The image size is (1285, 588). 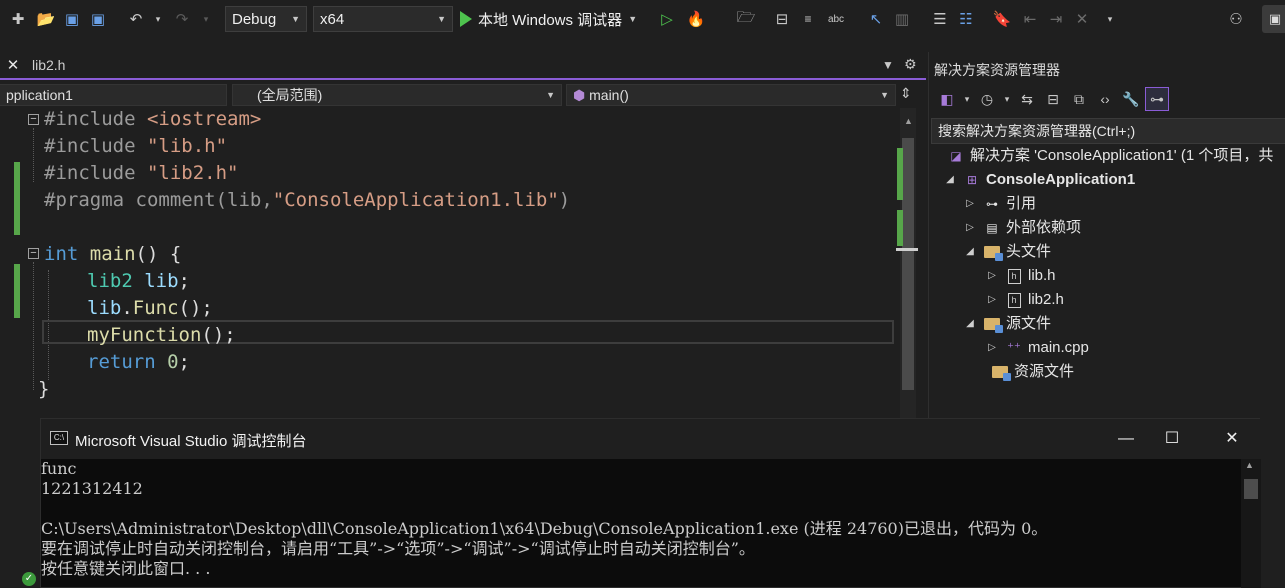 I want to click on fold-guide, so click(x=33, y=326).